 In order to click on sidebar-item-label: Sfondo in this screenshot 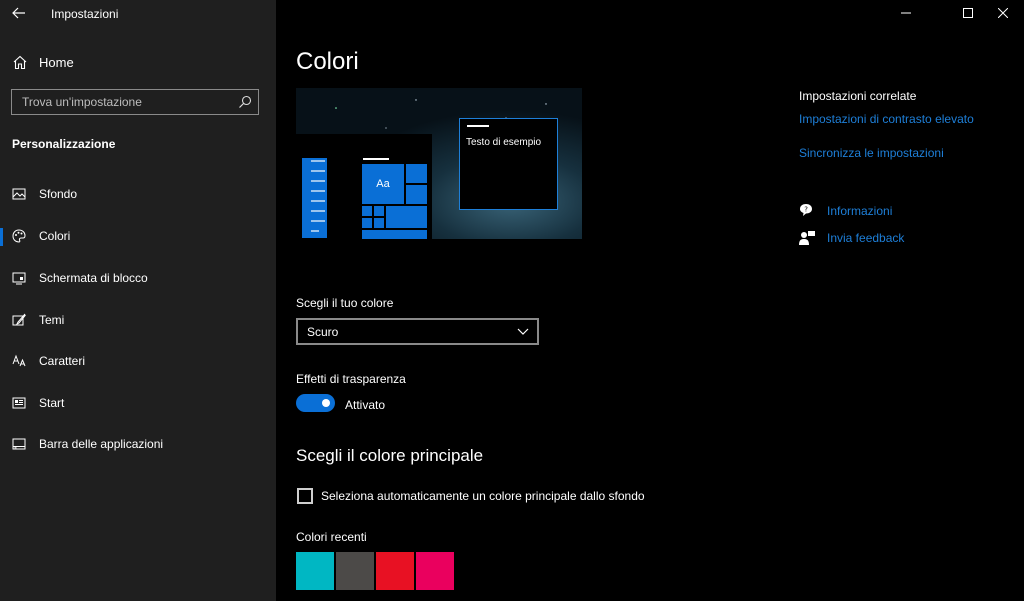, I will do `click(58, 194)`.